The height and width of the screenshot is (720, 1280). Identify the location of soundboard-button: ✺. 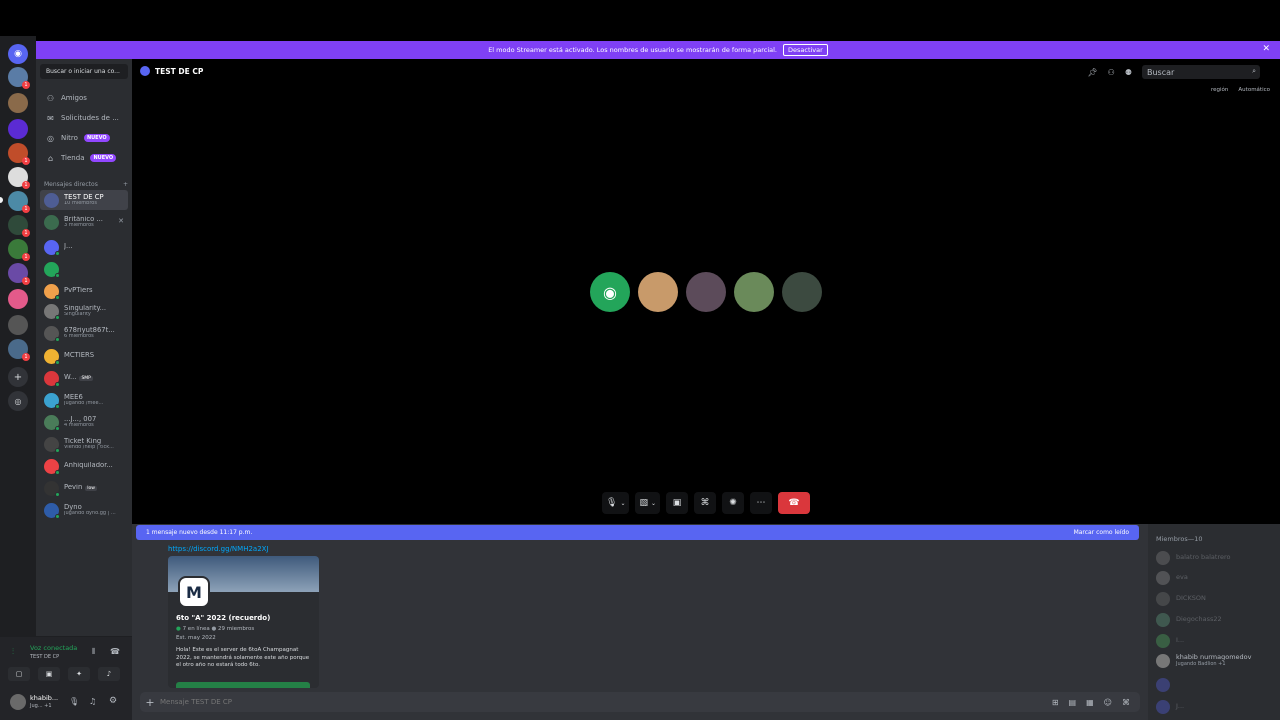
(733, 503).